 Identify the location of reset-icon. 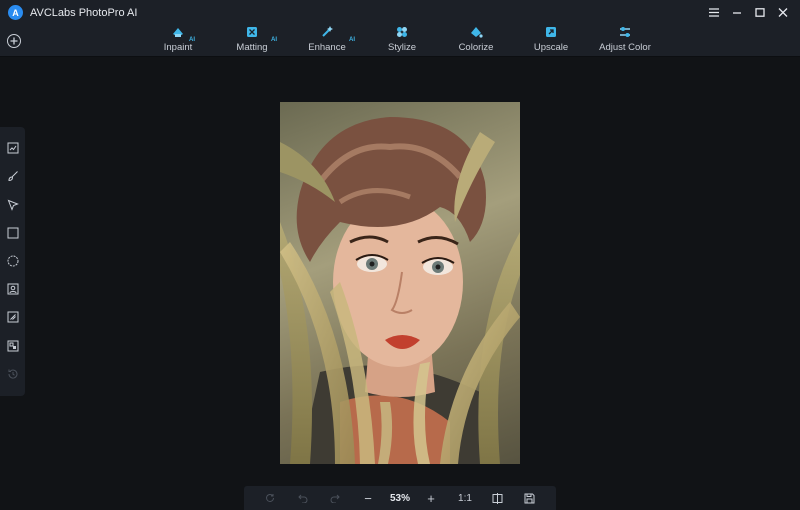
(270, 498).